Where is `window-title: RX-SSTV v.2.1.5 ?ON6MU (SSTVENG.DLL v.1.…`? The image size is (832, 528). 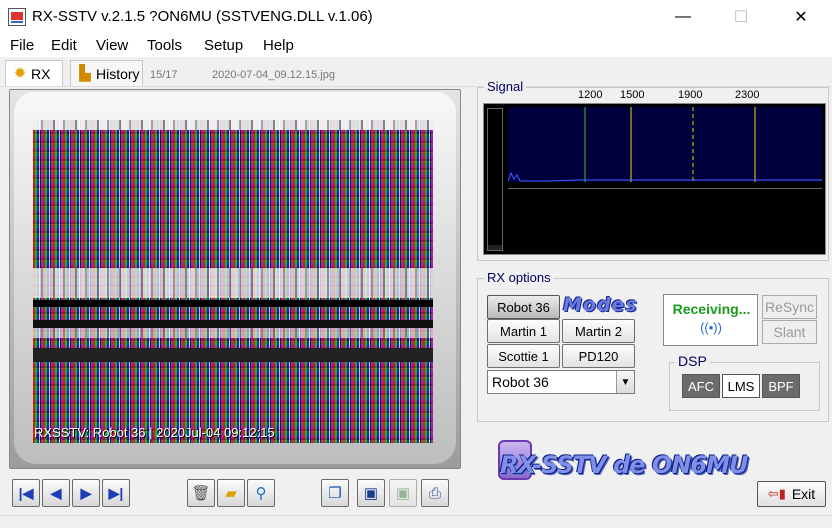
window-title: RX-SSTV v.2.1.5 ?ON6MU (SSTVENG.DLL v.1.… is located at coordinates (202, 16).